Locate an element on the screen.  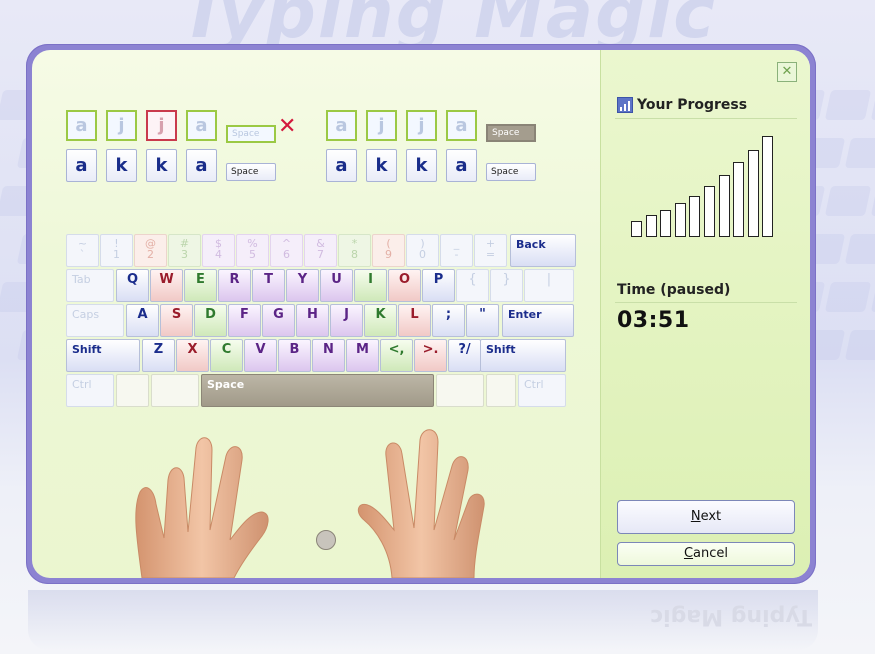
key-d: D is located at coordinates (210, 320).